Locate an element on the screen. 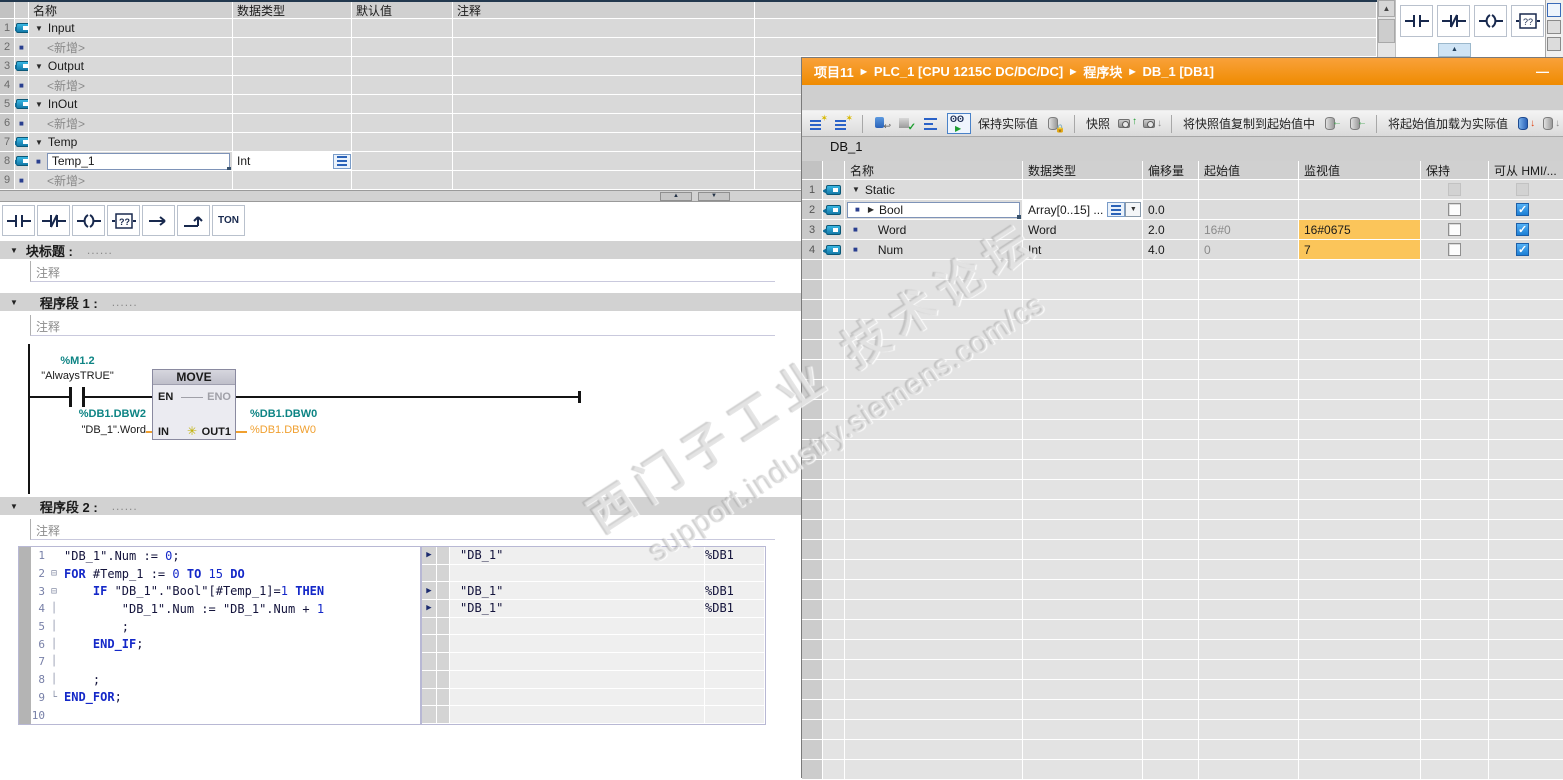 The height and width of the screenshot is (780, 1563). test-task-card-icon is located at coordinates (1554, 10).